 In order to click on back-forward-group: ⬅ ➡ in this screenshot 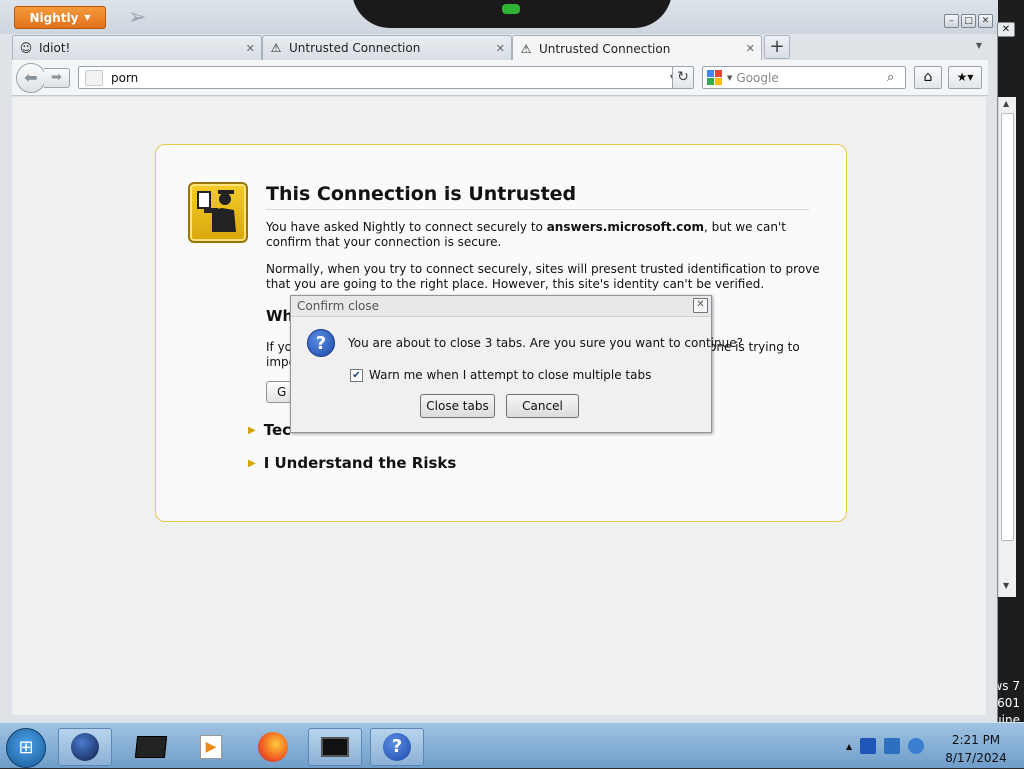, I will do `click(45, 78)`.